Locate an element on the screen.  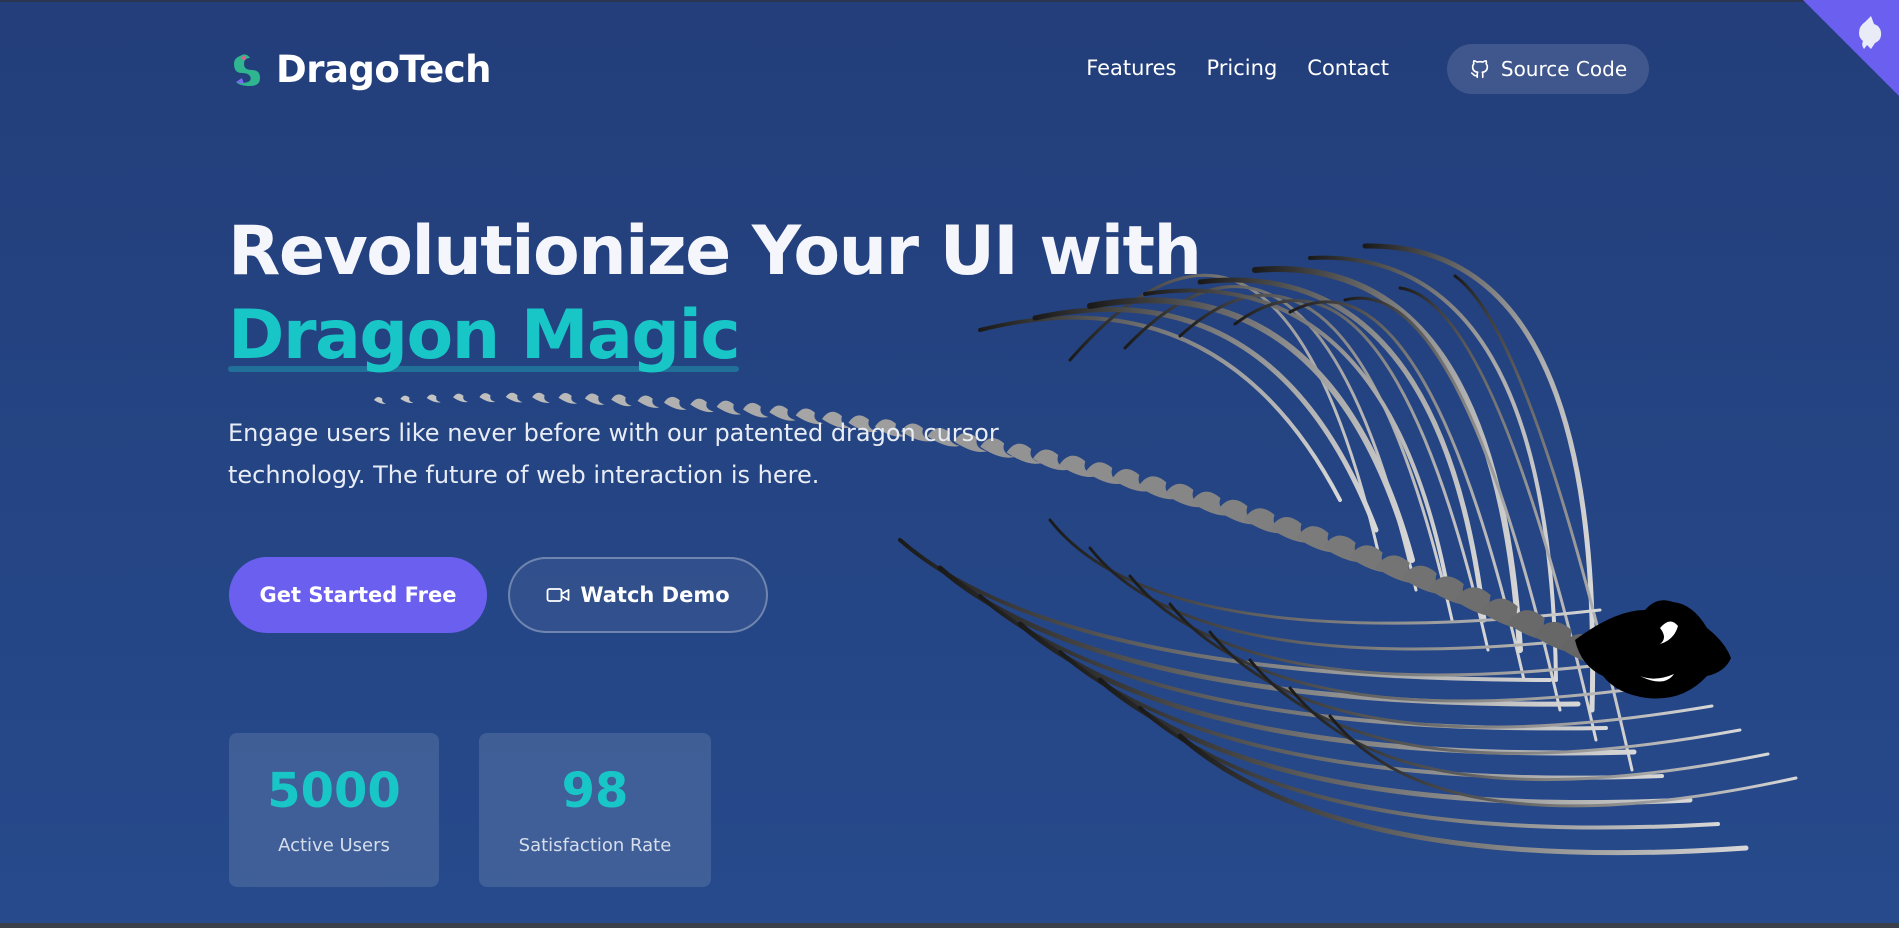
hero-title: Revolutionize Your UI with Dragon Magic is located at coordinates (715, 294).